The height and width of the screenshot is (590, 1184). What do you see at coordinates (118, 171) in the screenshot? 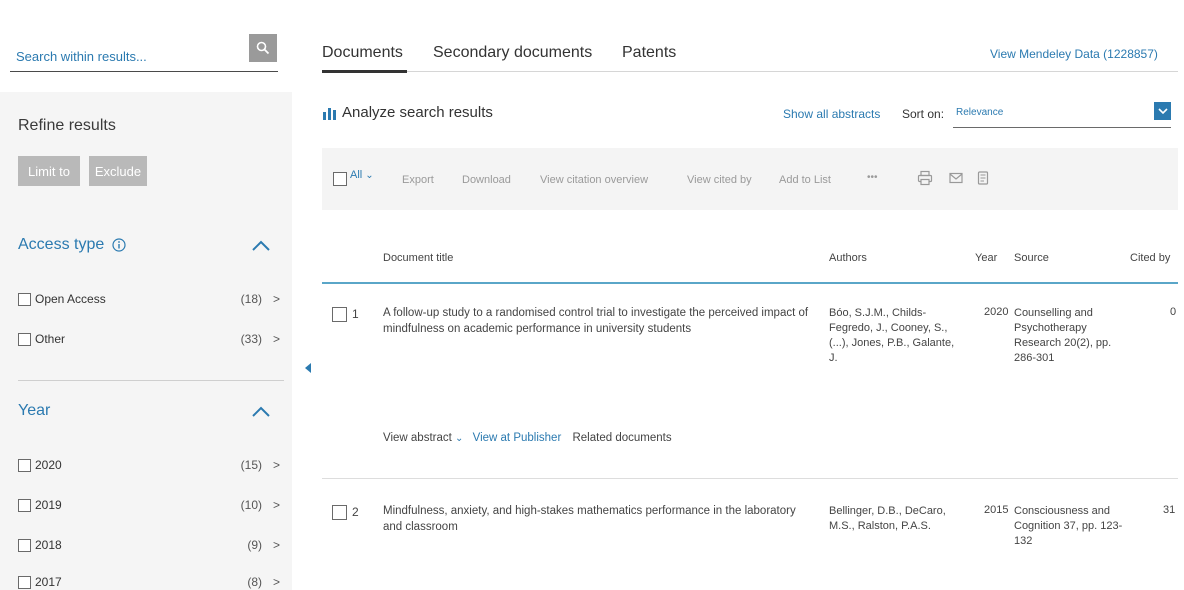
I see `exclude-button: Exclude` at bounding box center [118, 171].